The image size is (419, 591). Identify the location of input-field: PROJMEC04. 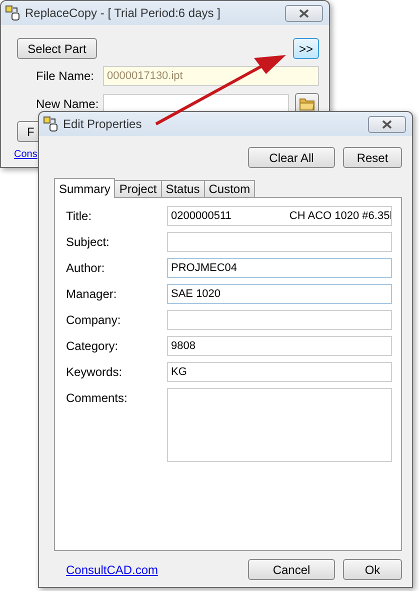
(279, 268).